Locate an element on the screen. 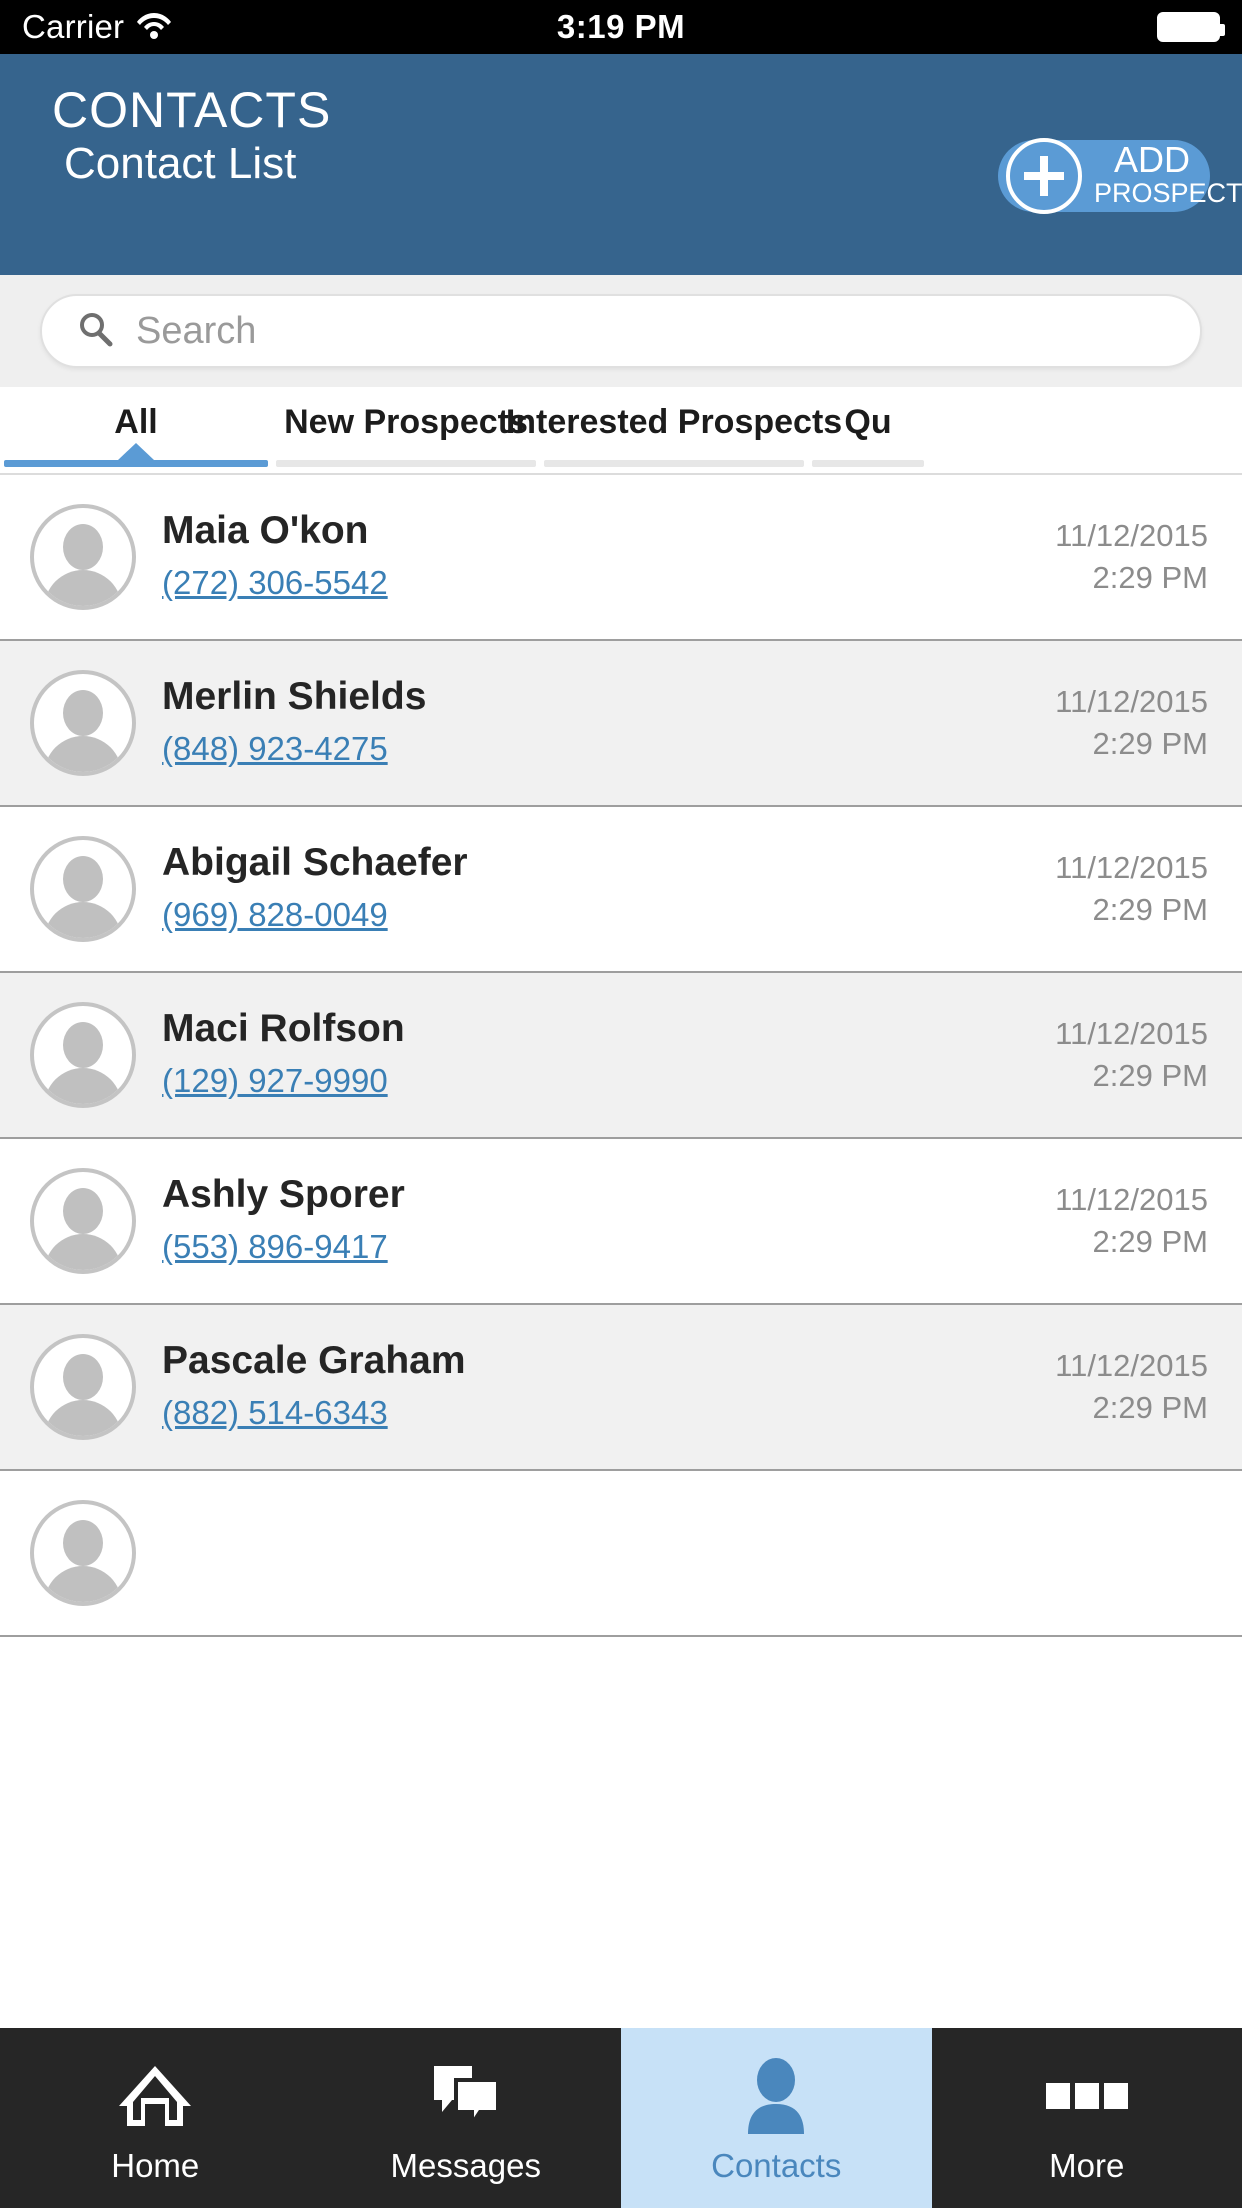 This screenshot has width=1242, height=2208. tab-more: More is located at coordinates (1087, 2118).